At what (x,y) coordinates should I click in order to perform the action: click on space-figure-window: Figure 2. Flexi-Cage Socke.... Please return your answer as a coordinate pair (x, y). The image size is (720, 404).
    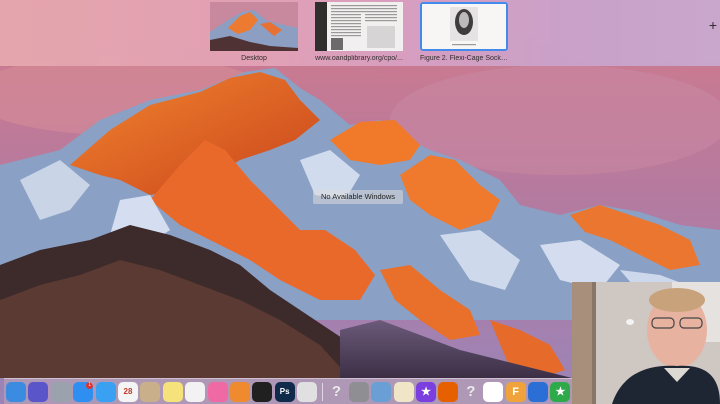
    Looking at the image, I should click on (464, 32).